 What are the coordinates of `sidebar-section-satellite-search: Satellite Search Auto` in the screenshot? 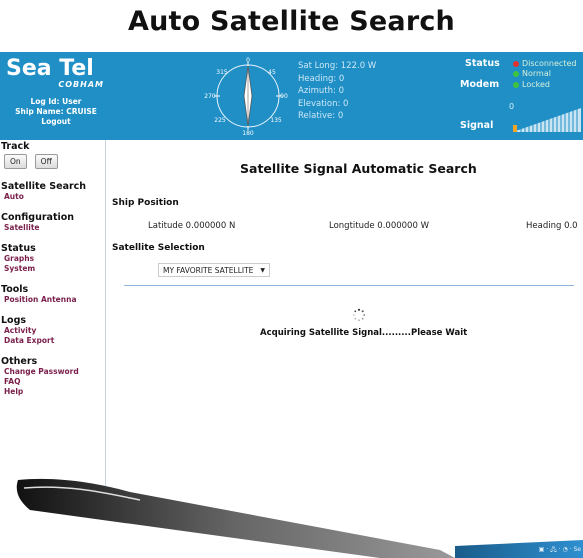 It's located at (52, 191).